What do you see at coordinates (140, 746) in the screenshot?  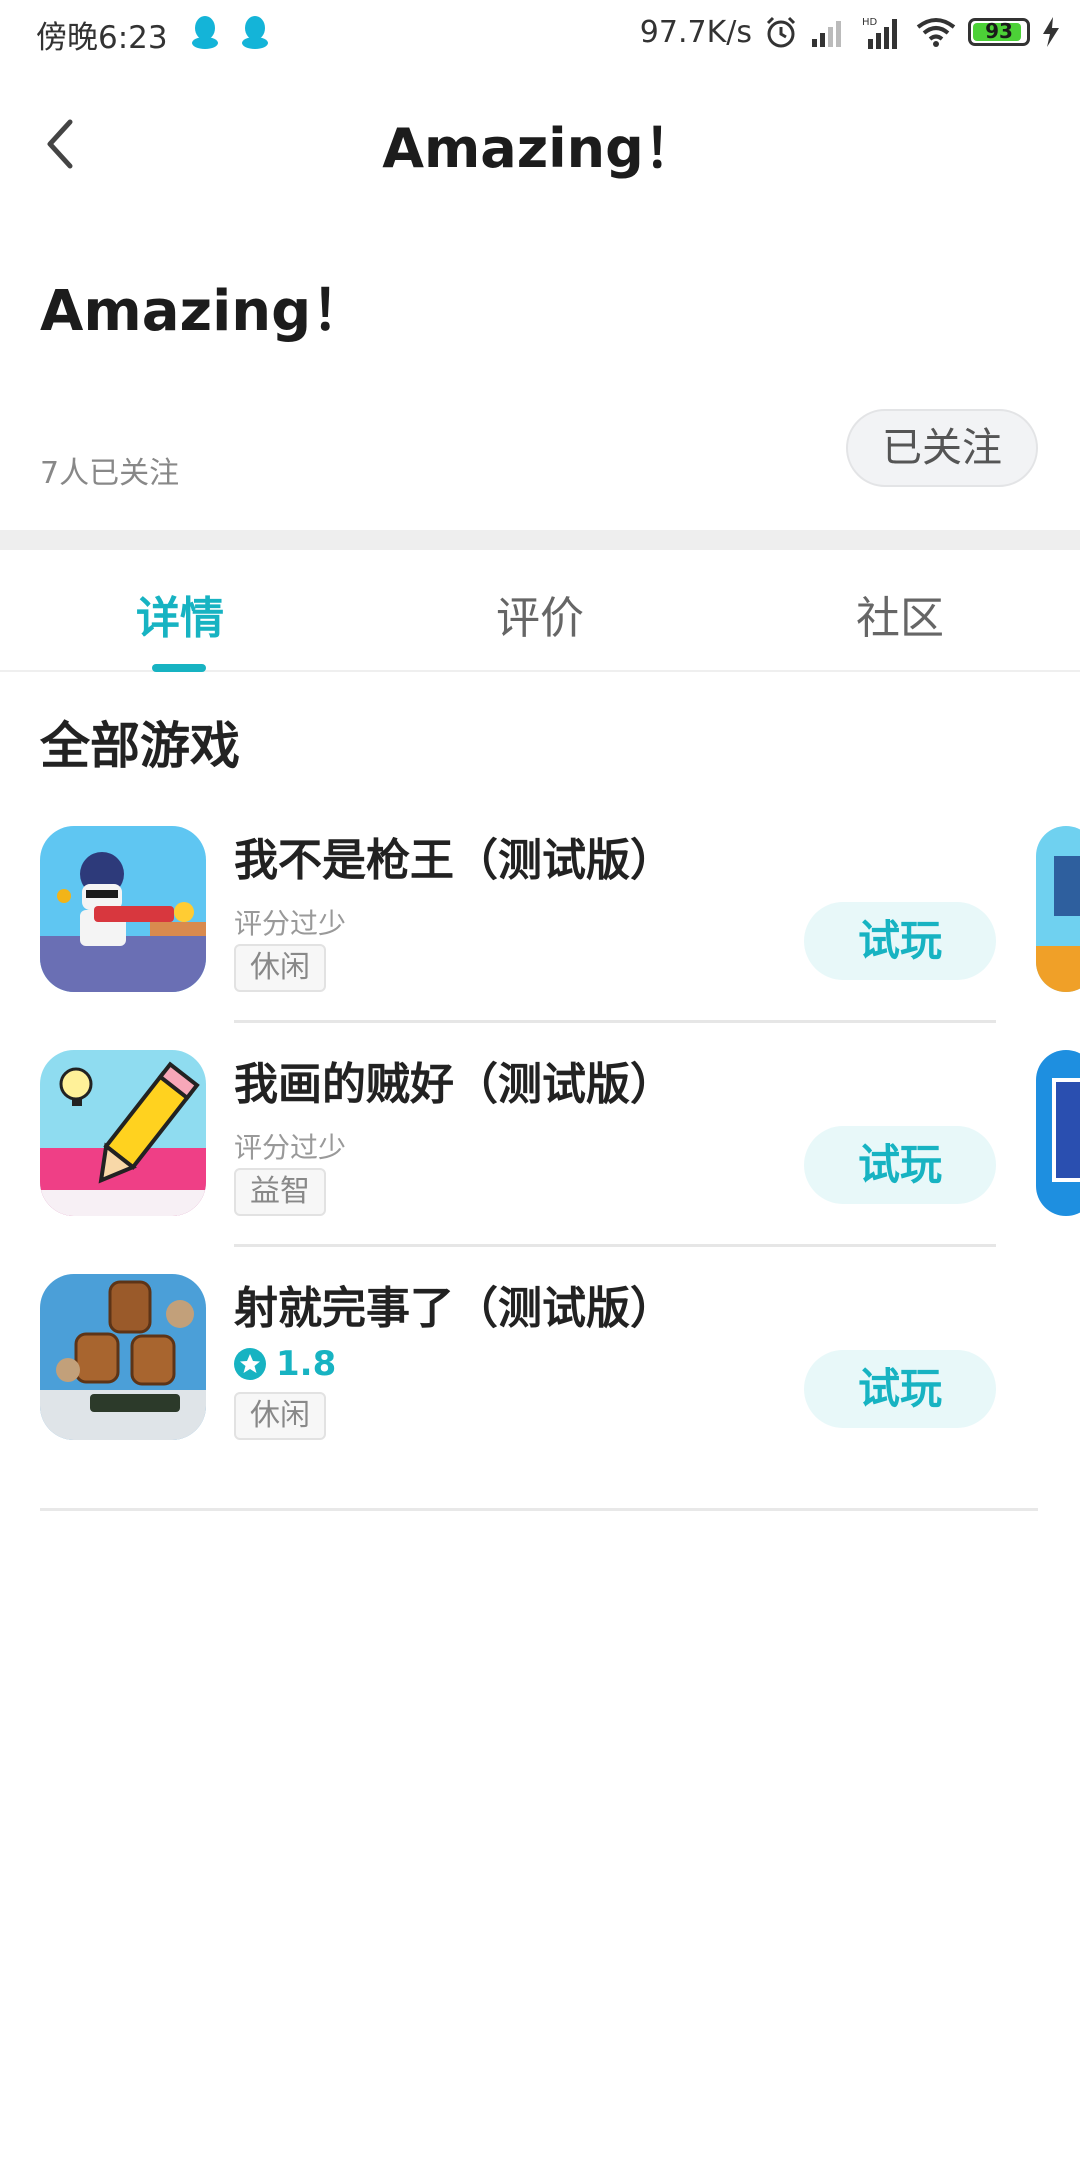 I see `section-title: 全部游戏` at bounding box center [140, 746].